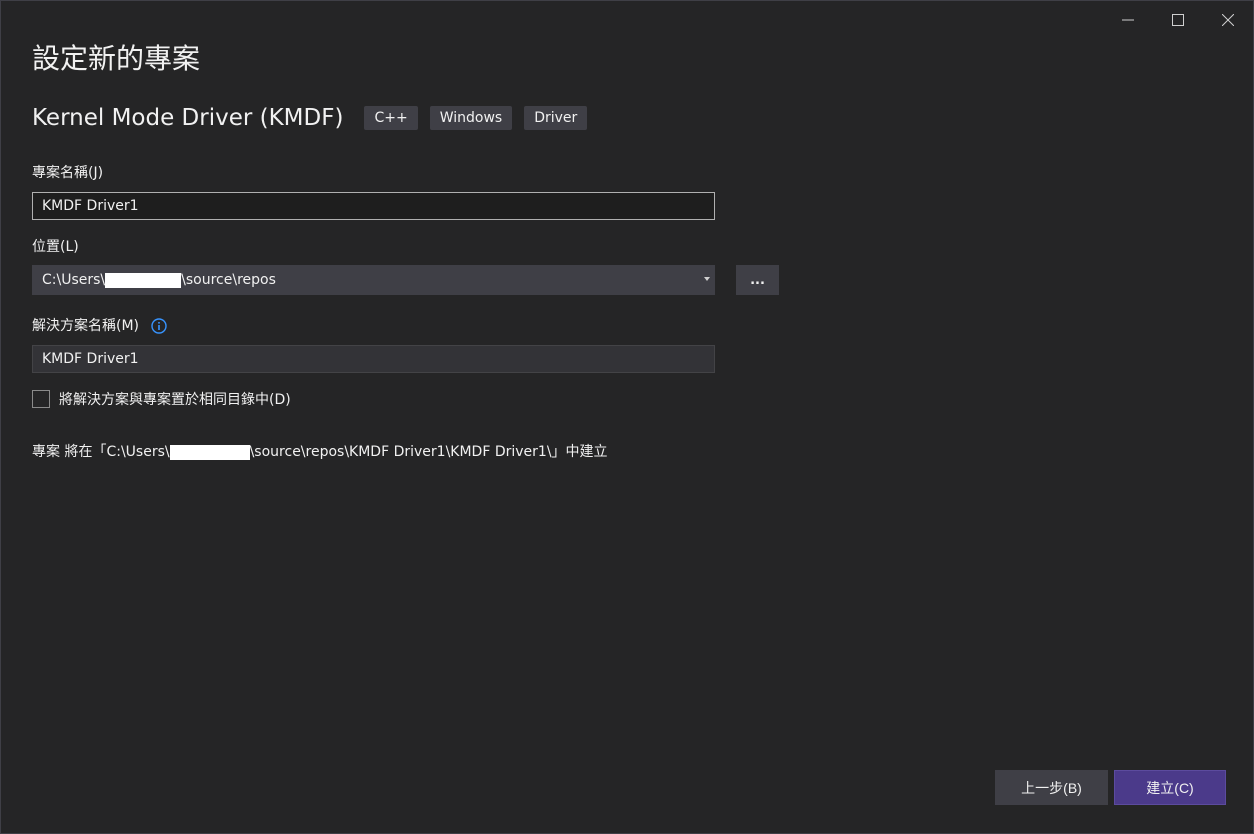 The height and width of the screenshot is (834, 1254). What do you see at coordinates (55, 247) in the screenshot?
I see `location-label: 位置(L)` at bounding box center [55, 247].